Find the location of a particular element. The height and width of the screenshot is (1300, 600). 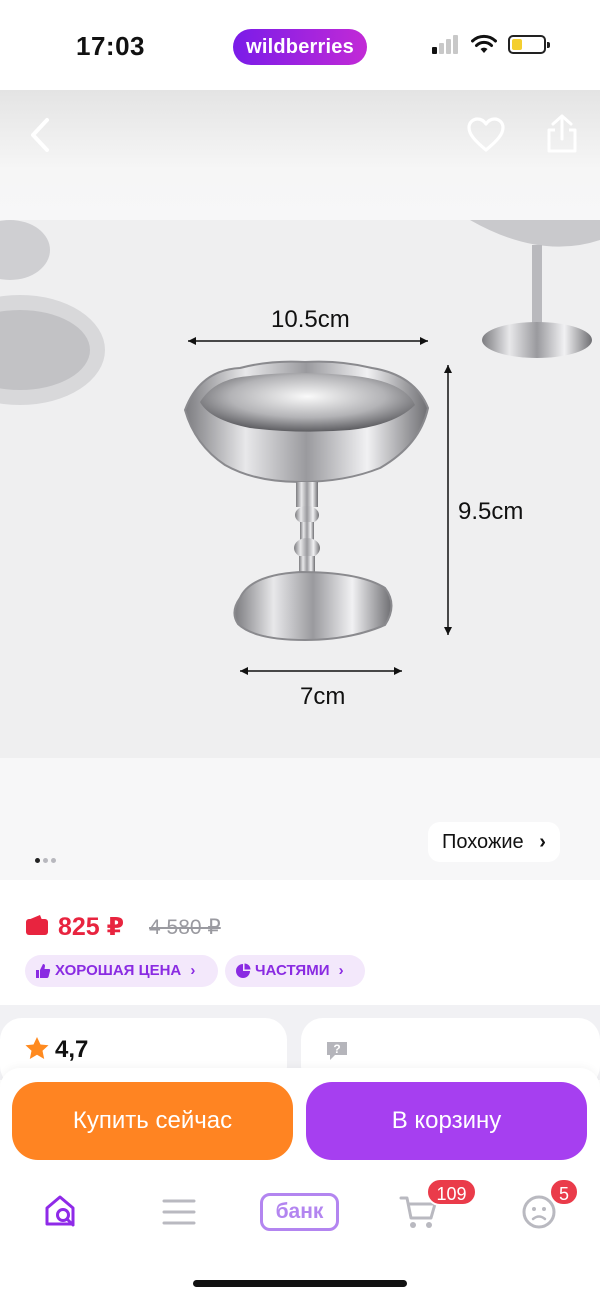

dimension-label-base: 7cm is located at coordinates (323, 696).